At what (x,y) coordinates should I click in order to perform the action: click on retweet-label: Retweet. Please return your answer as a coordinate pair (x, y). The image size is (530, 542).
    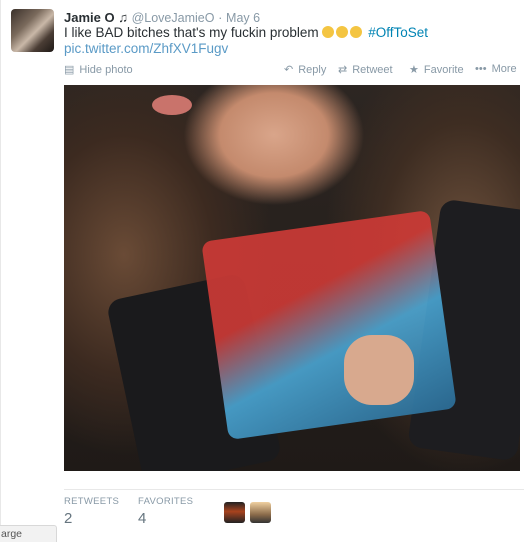
    Looking at the image, I should click on (372, 70).